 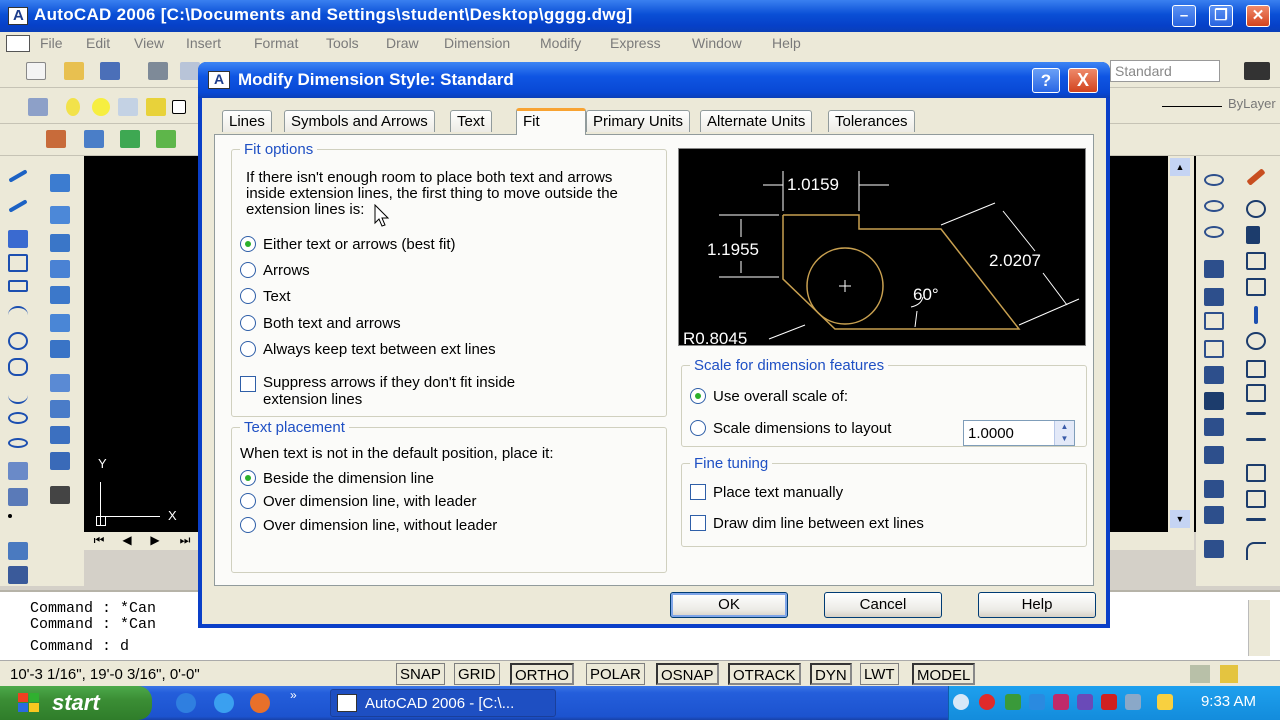 What do you see at coordinates (1256, 341) in the screenshot?
I see `rotate-icon` at bounding box center [1256, 341].